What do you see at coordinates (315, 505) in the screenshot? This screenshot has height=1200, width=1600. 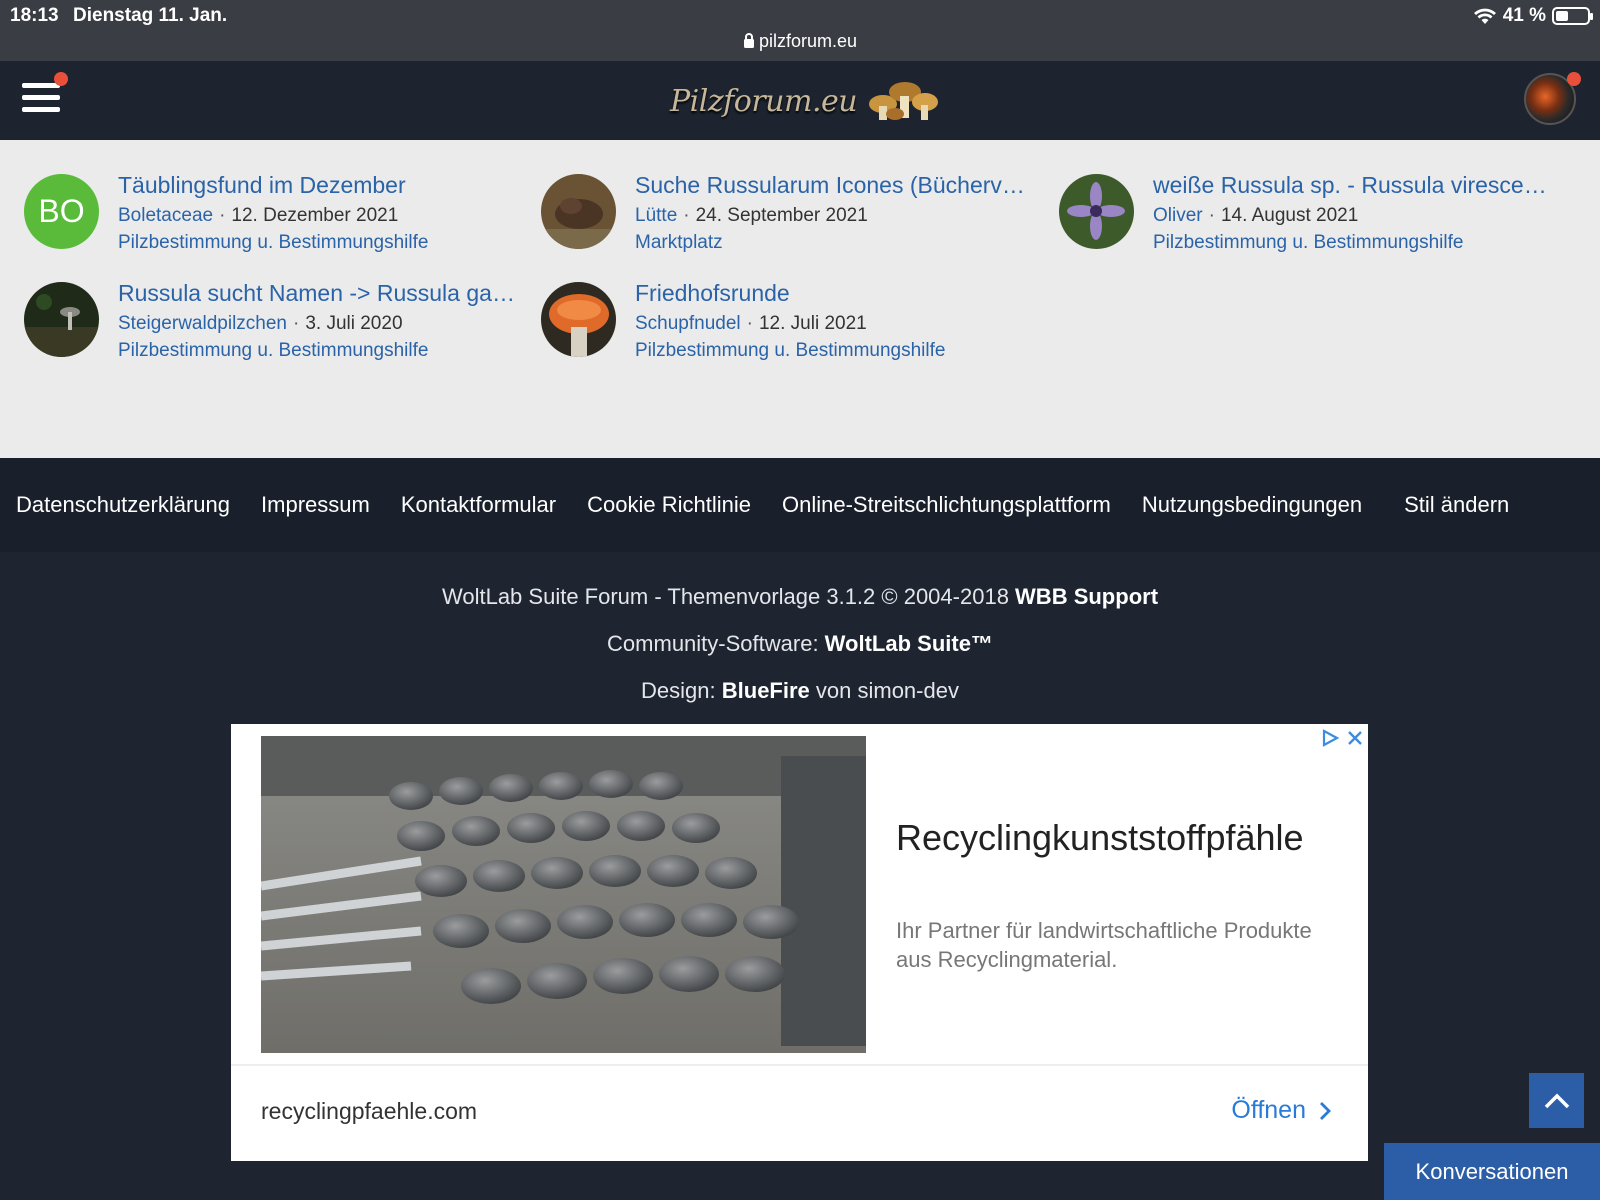 I see `footer-link-impressum: Impressum` at bounding box center [315, 505].